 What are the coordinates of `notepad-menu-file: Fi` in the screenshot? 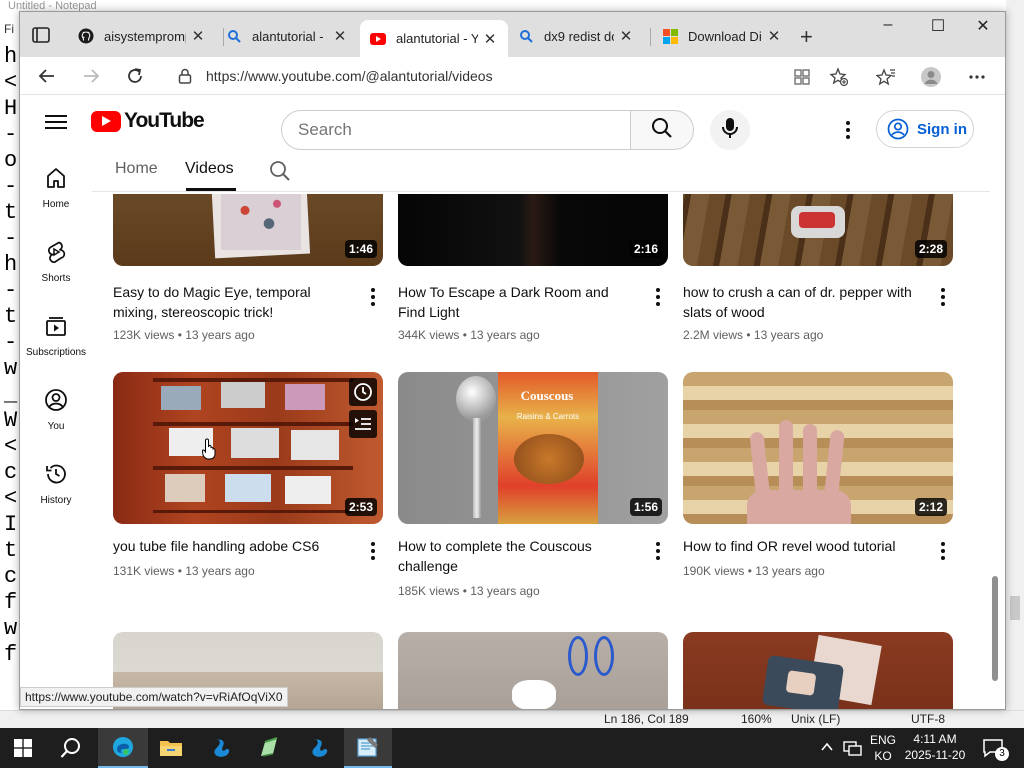 It's located at (9, 29).